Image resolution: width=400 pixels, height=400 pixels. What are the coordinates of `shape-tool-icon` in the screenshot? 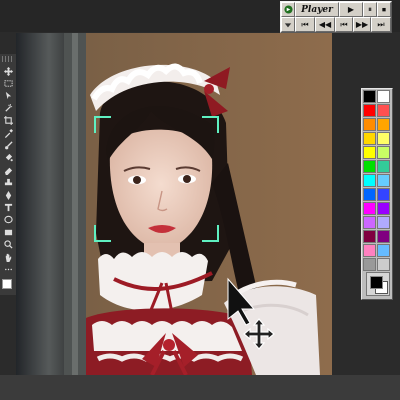 It's located at (8, 220).